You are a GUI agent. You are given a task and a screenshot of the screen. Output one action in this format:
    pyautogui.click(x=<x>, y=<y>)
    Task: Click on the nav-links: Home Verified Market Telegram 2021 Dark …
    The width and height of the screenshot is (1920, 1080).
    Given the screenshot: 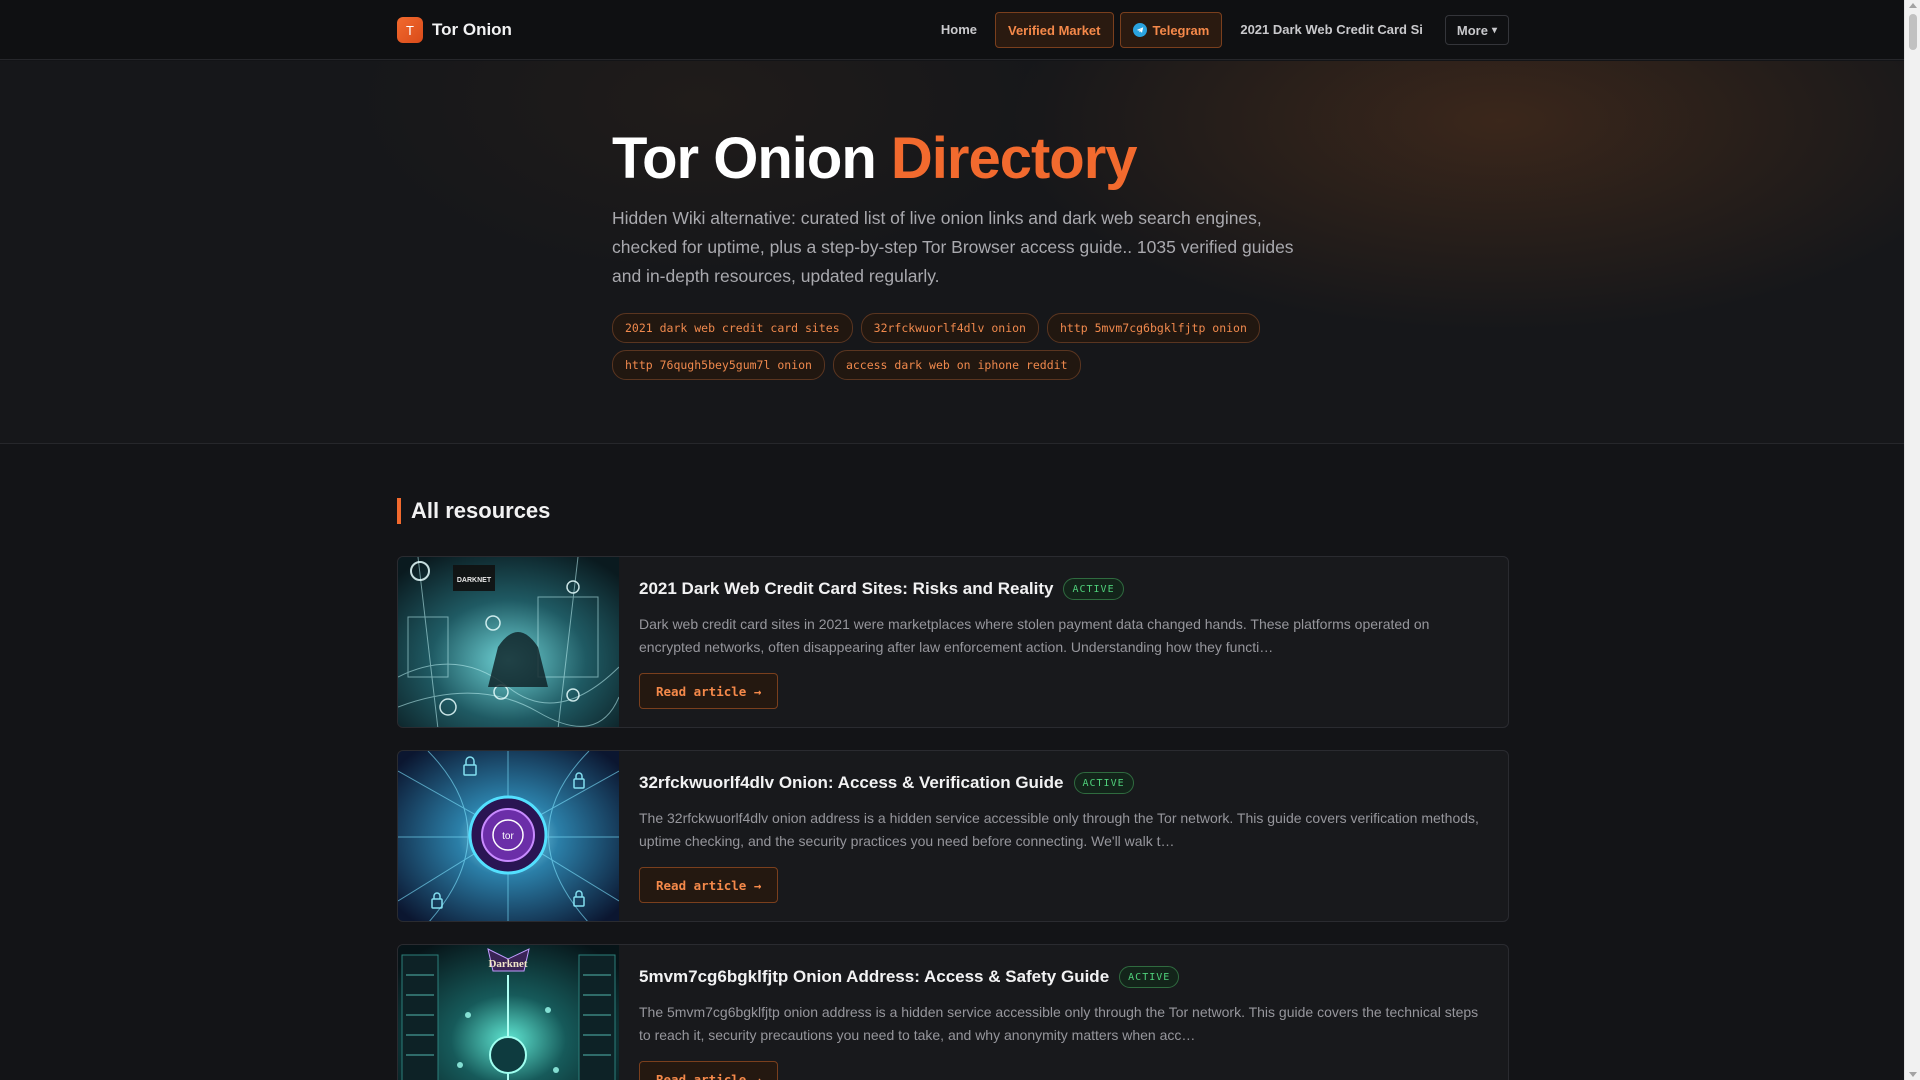 What is the action you would take?
    pyautogui.click(x=1219, y=30)
    